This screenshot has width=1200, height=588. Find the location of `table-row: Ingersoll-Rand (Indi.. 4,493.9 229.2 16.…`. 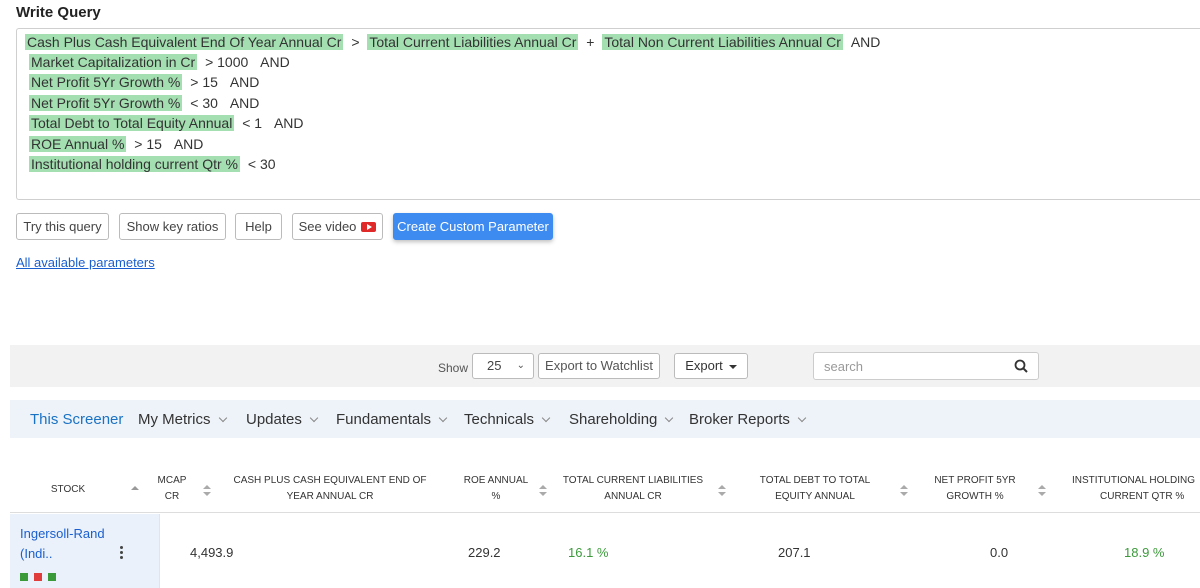

table-row: Ingersoll-Rand (Indi.. 4,493.9 229.2 16.… is located at coordinates (605, 551).